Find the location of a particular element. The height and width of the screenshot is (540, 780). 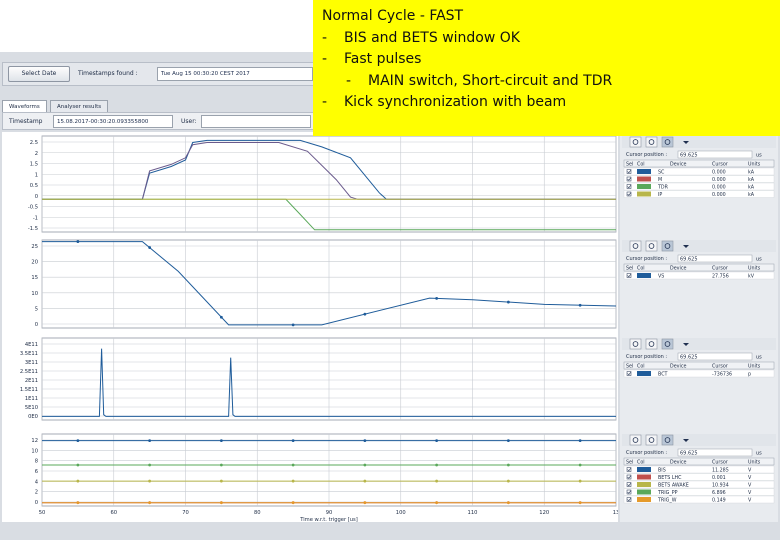

y-tick-label: 10 is located at coordinates (34, 294).